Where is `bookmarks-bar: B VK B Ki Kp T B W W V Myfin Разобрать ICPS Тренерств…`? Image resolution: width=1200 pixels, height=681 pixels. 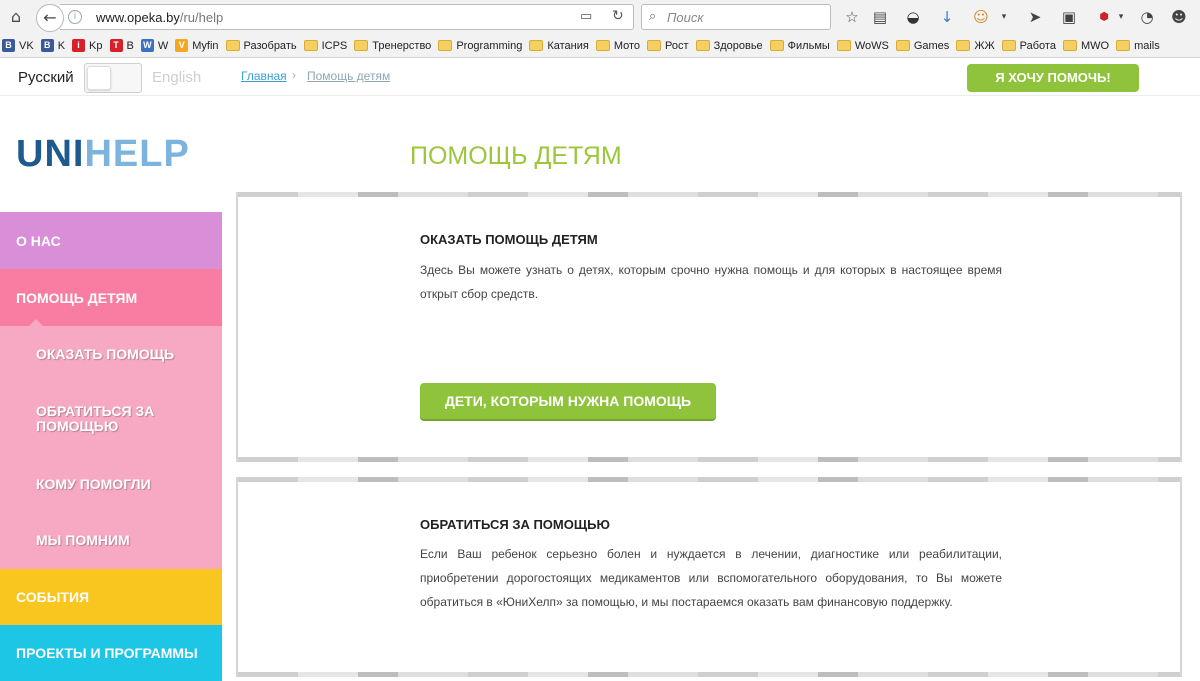
bookmarks-bar: B VK B Ki Kp T B W W V Myfin Разобрать ICPS Тренерств… is located at coordinates (600, 46).